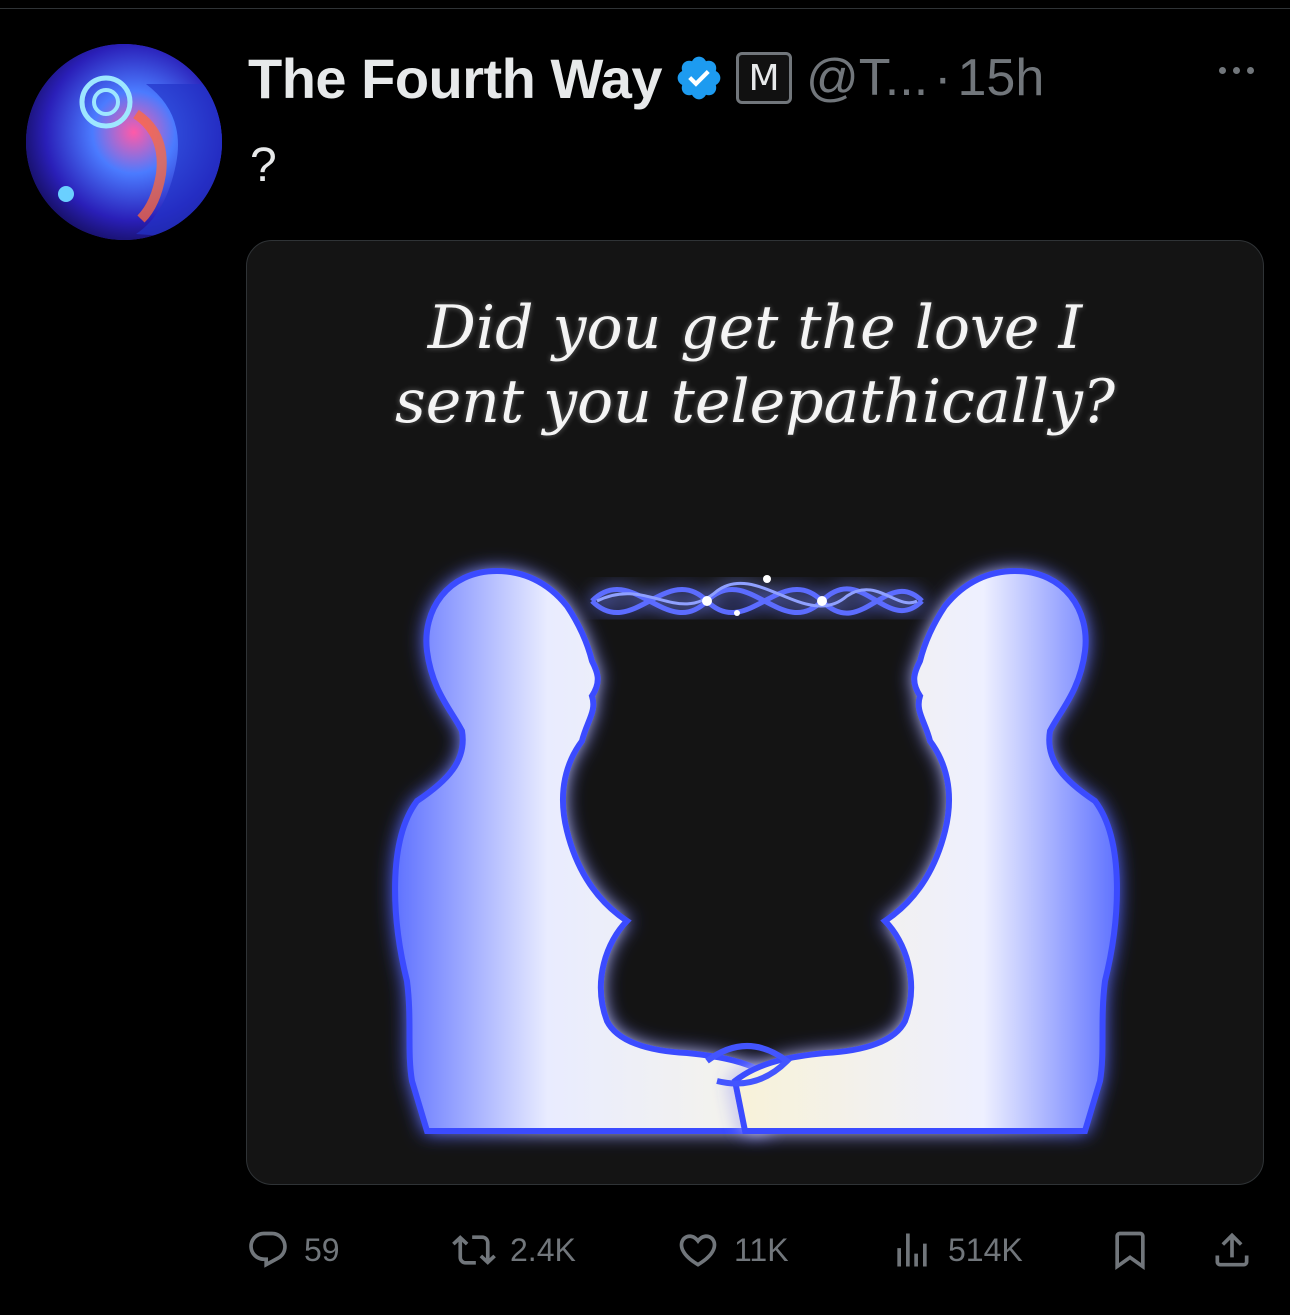  I want to click on repost-icon, so click(474, 1250).